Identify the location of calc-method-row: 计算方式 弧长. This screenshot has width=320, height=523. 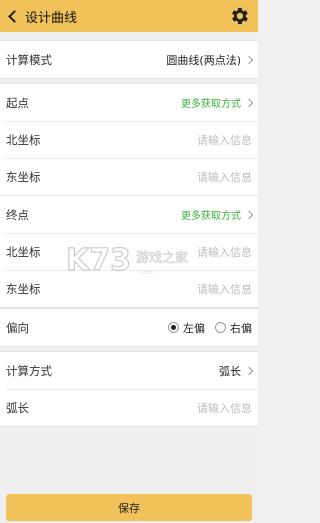
(129, 370).